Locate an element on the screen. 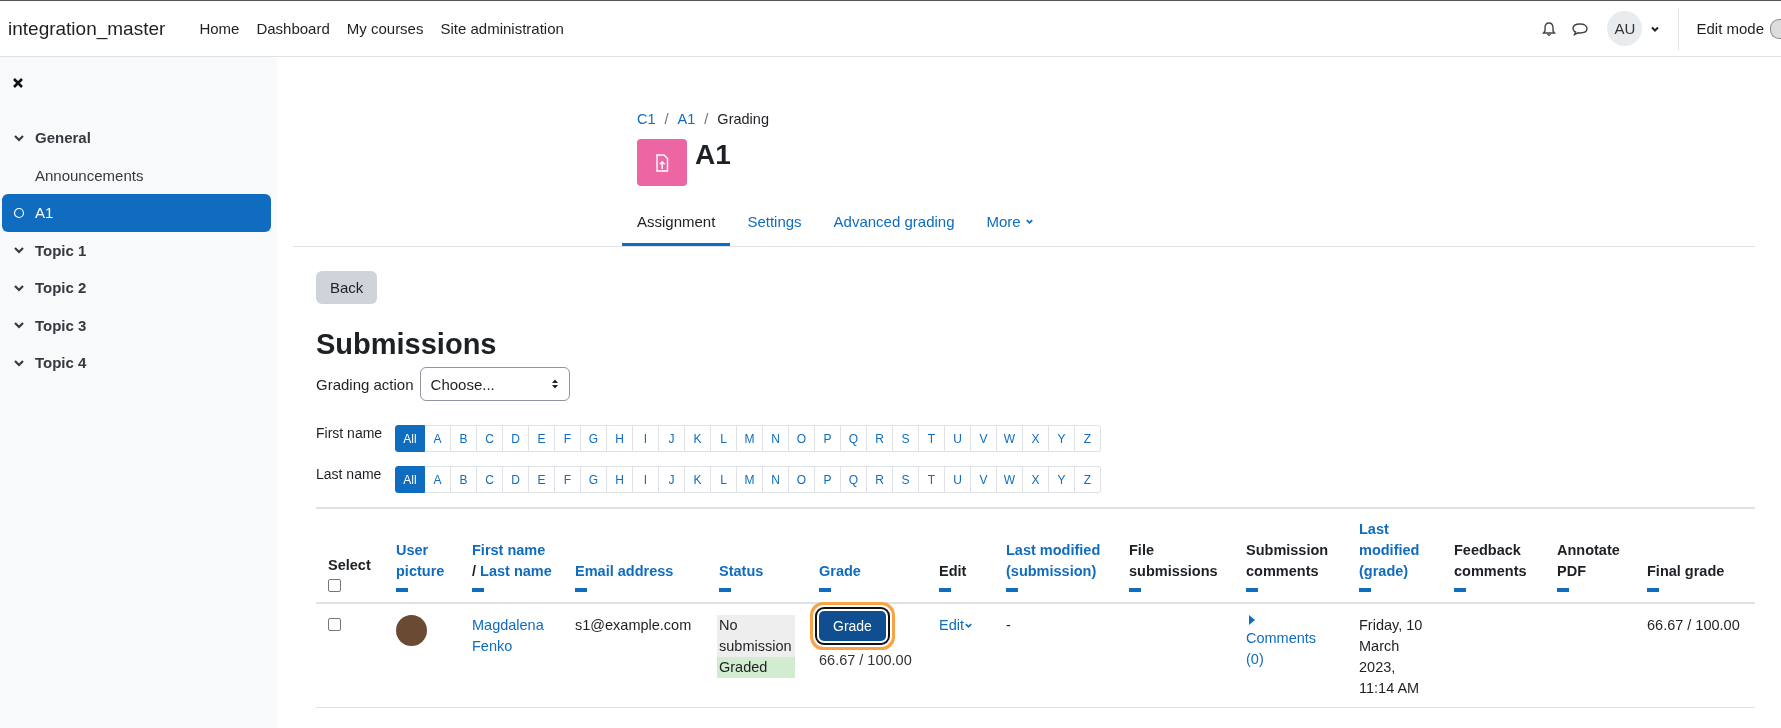 The height and width of the screenshot is (728, 1781). sort-link: First name is located at coordinates (509, 551).